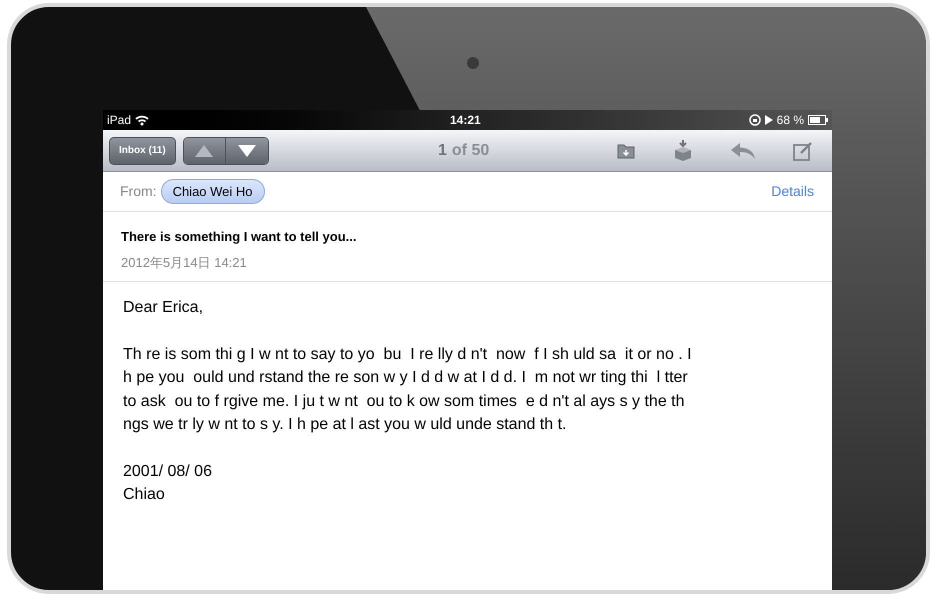 Image resolution: width=937 pixels, height=594 pixels. Describe the element at coordinates (683, 151) in the screenshot. I see `archive-box-icon` at that location.